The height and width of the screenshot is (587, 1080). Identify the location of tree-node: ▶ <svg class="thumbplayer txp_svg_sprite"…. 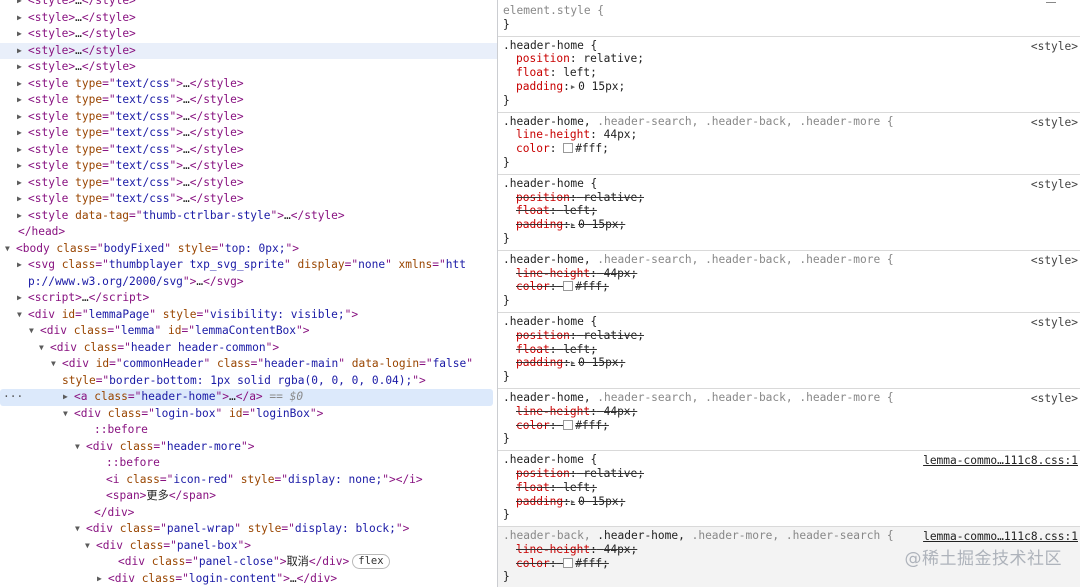
(248, 265).